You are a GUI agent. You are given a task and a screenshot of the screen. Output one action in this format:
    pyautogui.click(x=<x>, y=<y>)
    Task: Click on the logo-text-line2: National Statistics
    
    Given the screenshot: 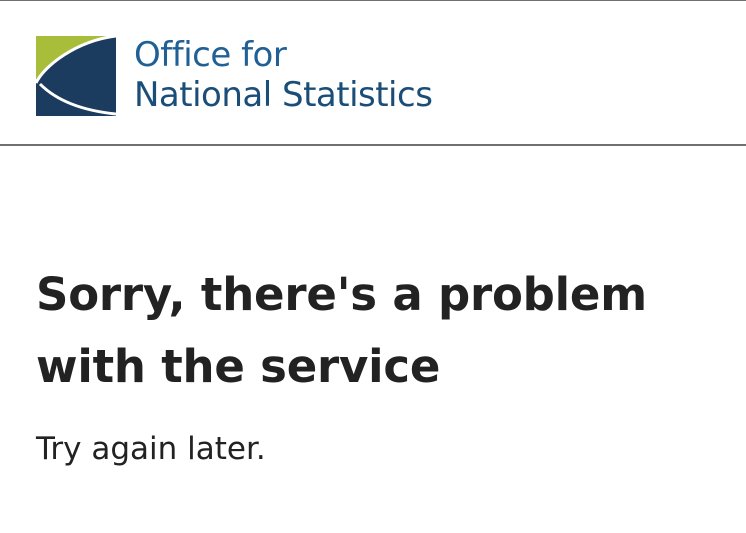 What is the action you would take?
    pyautogui.click(x=283, y=95)
    